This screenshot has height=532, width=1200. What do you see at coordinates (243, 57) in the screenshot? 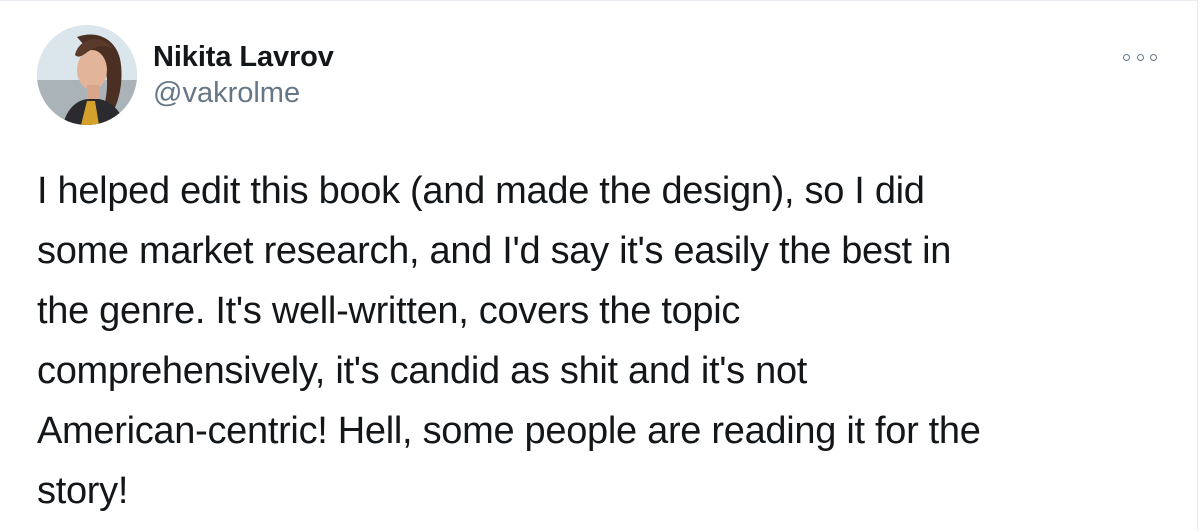
I see `author-display-name: Nikita Lavrov` at bounding box center [243, 57].